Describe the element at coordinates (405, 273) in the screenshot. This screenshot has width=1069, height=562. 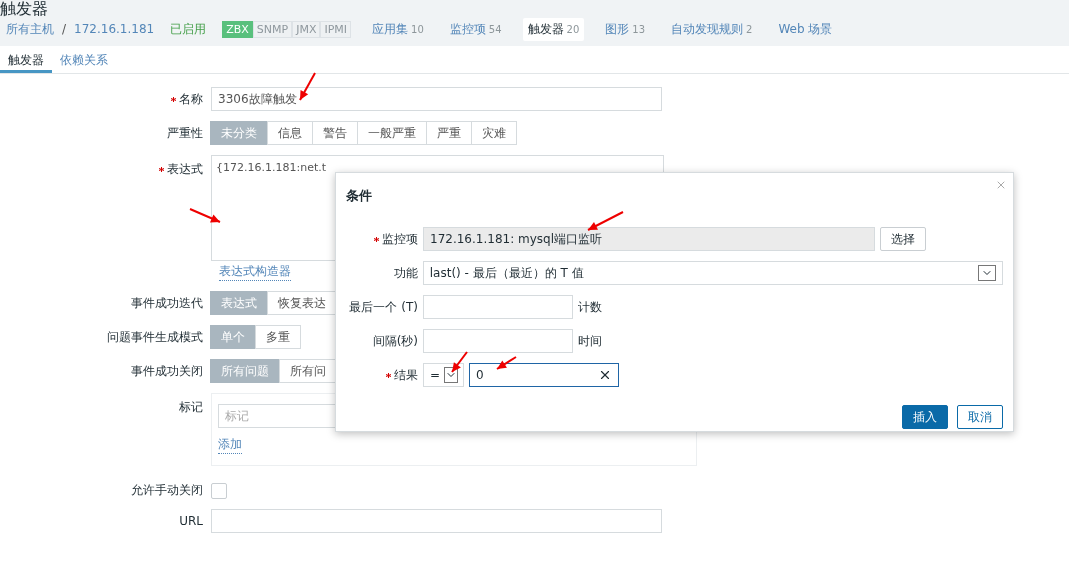
I see `field-label: 功能` at that location.